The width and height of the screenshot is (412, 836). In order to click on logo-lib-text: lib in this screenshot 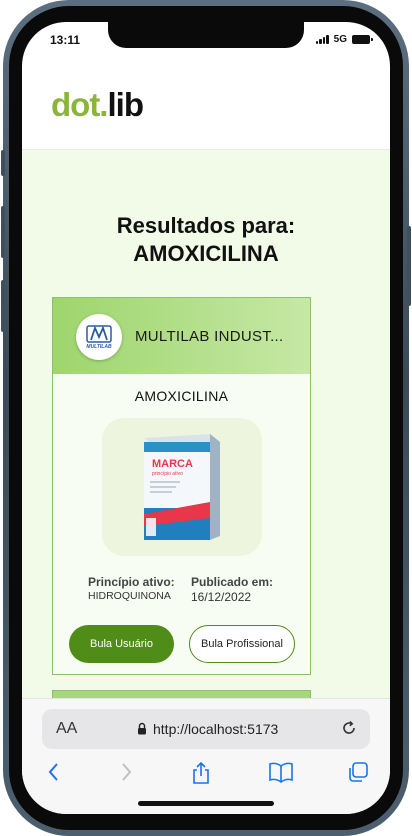, I will do `click(125, 104)`.